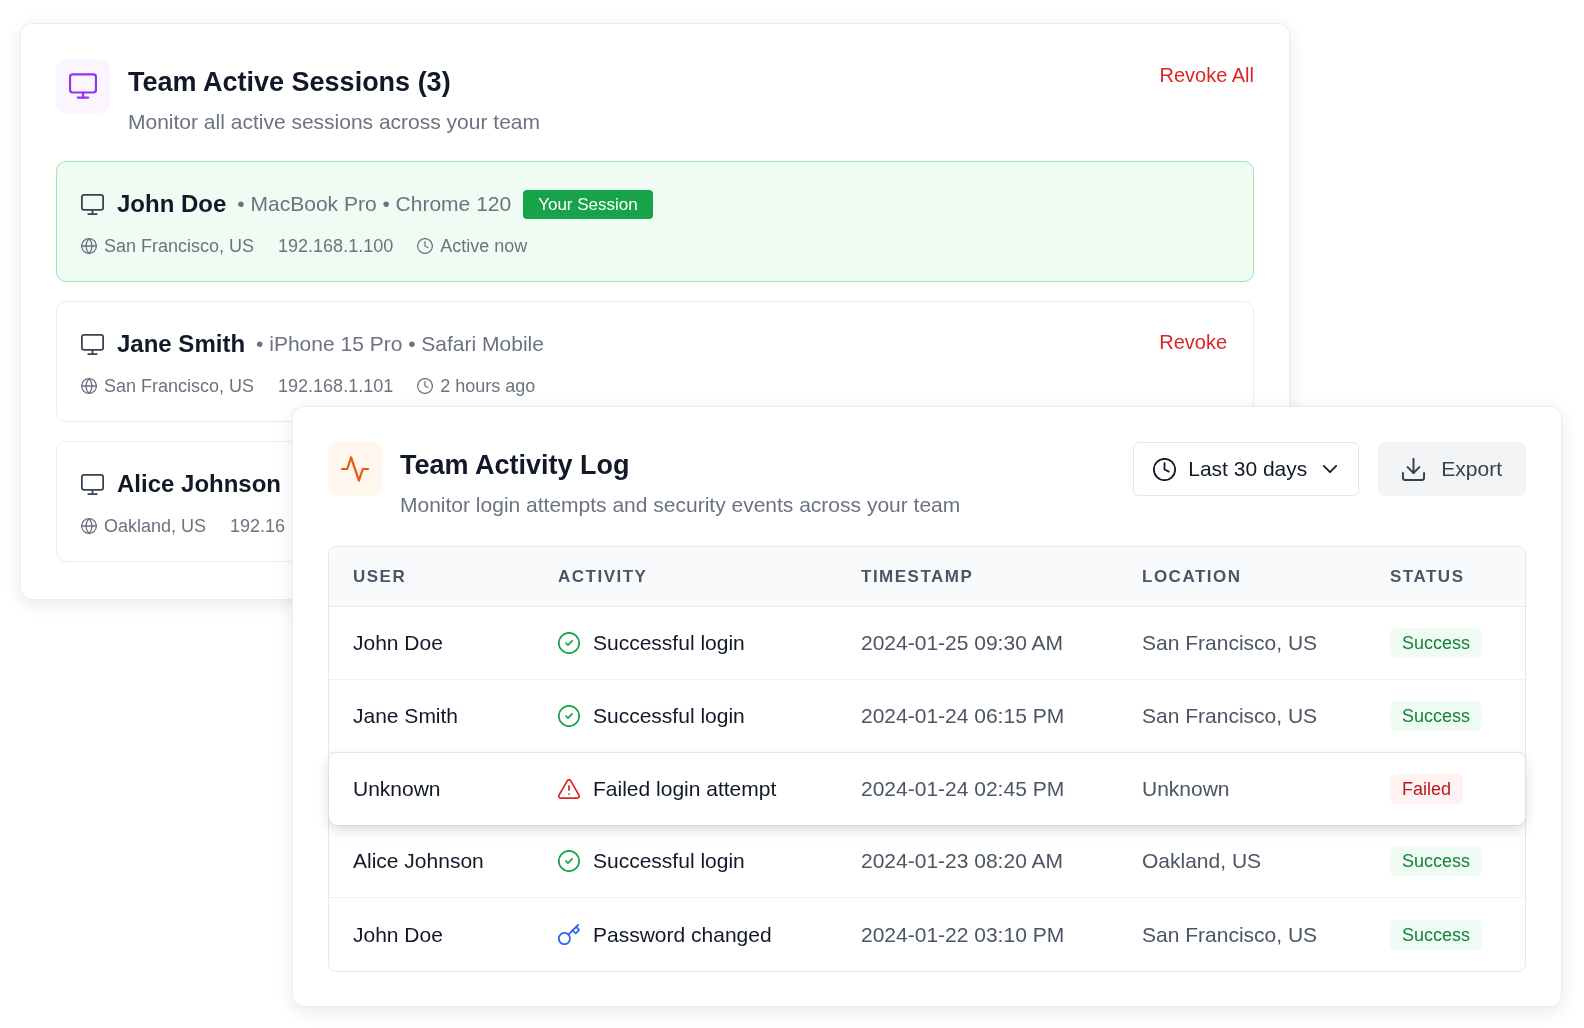  What do you see at coordinates (336, 246) in the screenshot?
I see `ip-address: 192.168.1.100` at bounding box center [336, 246].